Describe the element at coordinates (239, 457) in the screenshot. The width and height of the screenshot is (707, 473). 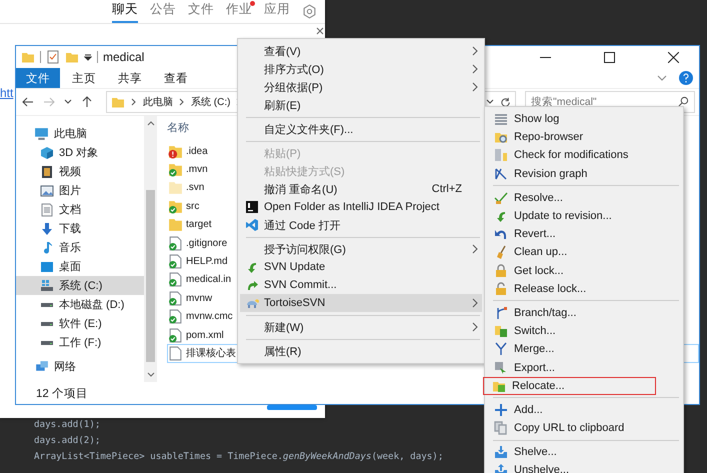
I see `code-line: ArrayList<TimePiece> usableTimes = TimePiece.genByWeekAndDays(week, days);` at that location.